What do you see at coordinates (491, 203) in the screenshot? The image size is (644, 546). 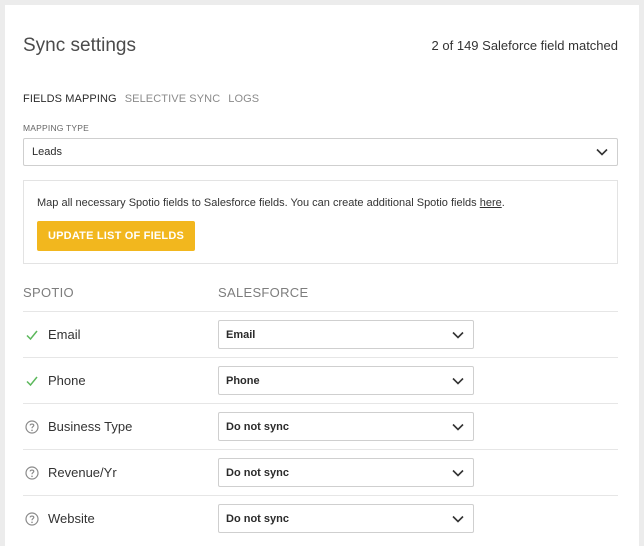 I see `create-fields-link: here` at bounding box center [491, 203].